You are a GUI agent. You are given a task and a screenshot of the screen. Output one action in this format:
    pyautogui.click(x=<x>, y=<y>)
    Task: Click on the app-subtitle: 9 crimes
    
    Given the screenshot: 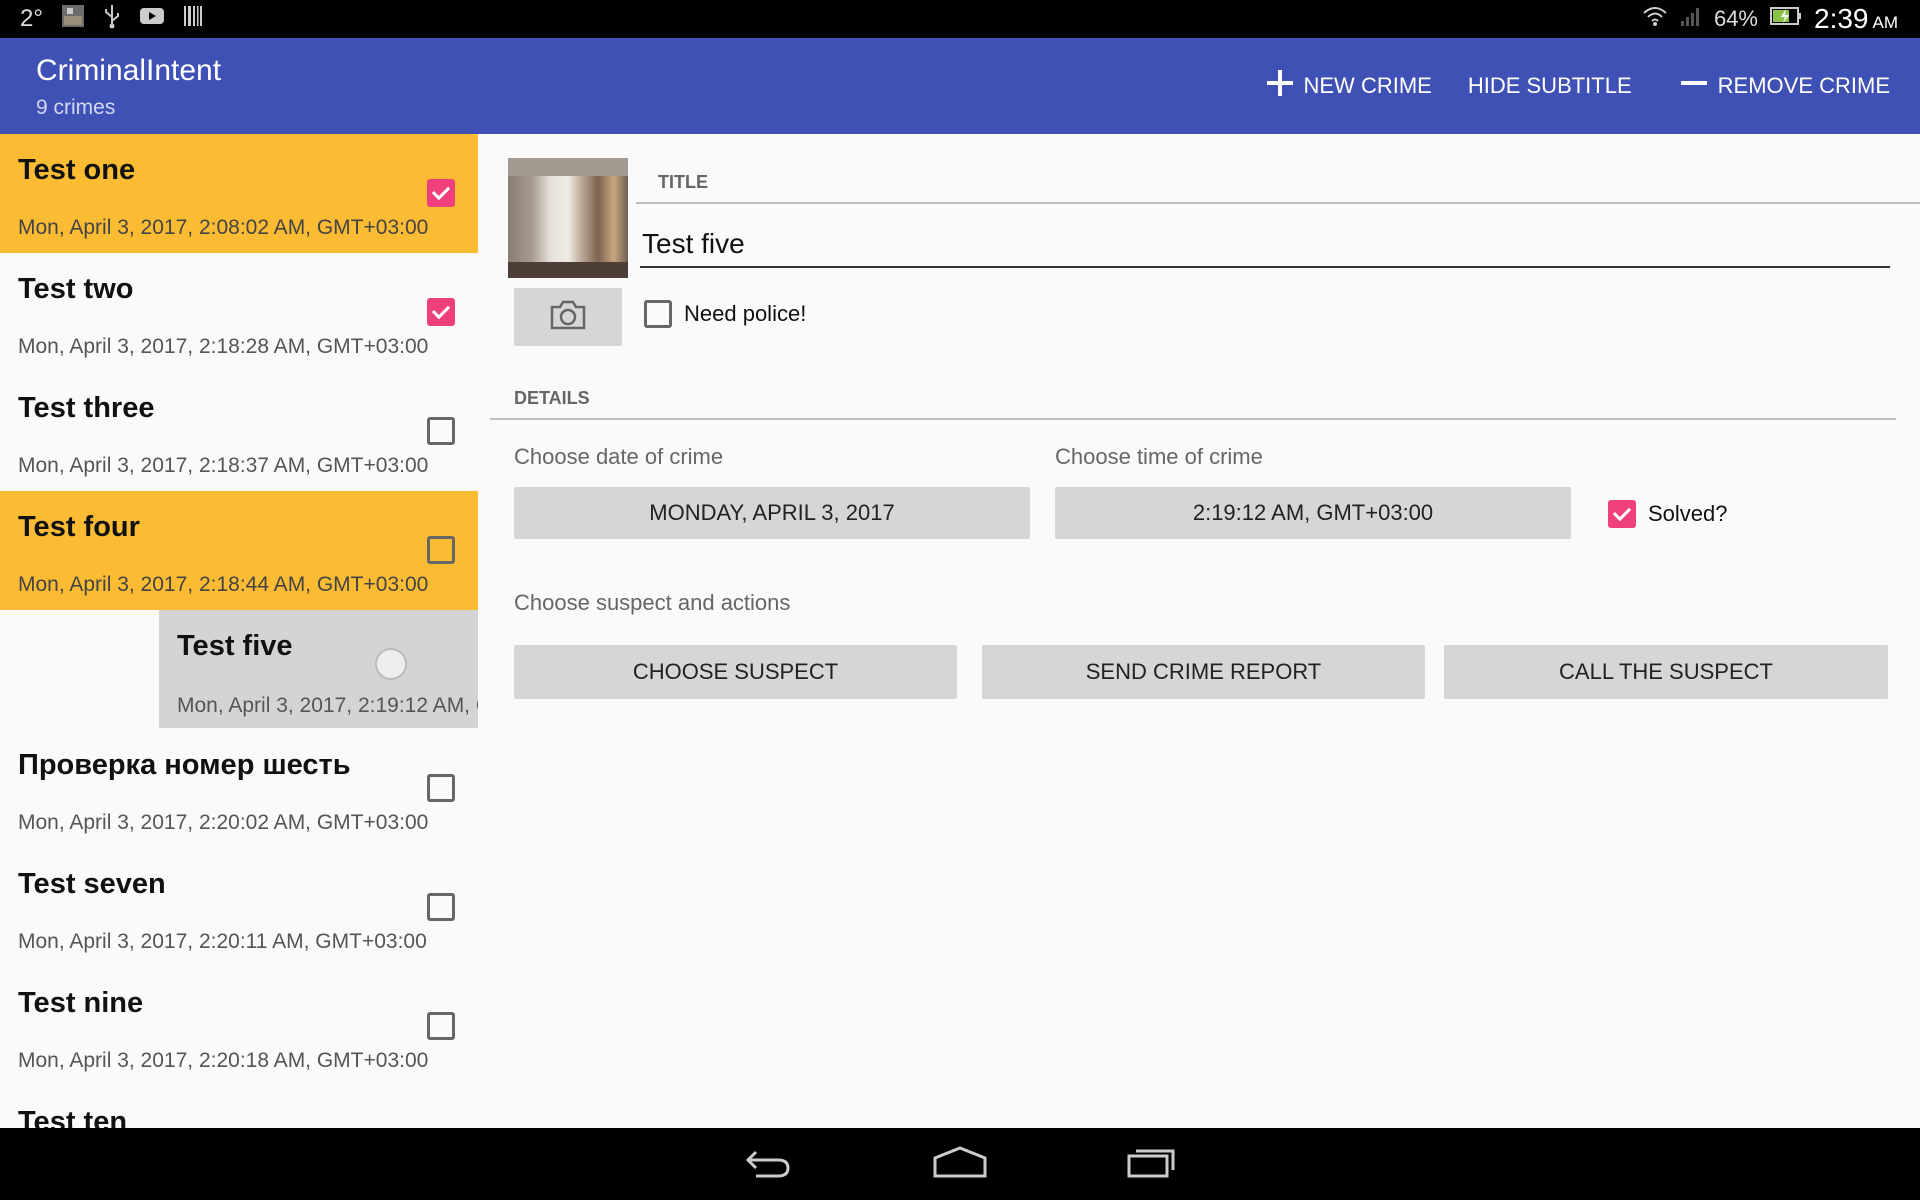 What is the action you would take?
    pyautogui.click(x=76, y=107)
    